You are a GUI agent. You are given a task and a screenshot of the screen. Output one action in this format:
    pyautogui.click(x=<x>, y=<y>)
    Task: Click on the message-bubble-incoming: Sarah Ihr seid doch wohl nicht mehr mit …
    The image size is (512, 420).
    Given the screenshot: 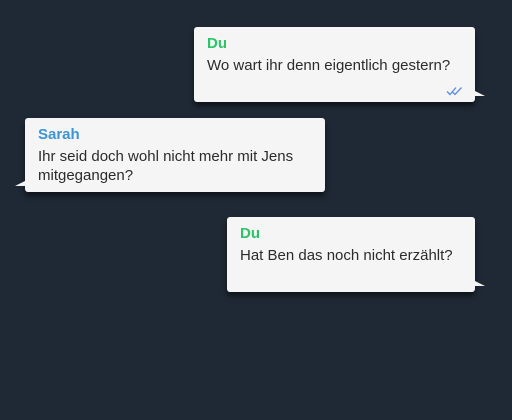 What is the action you would take?
    pyautogui.click(x=170, y=155)
    